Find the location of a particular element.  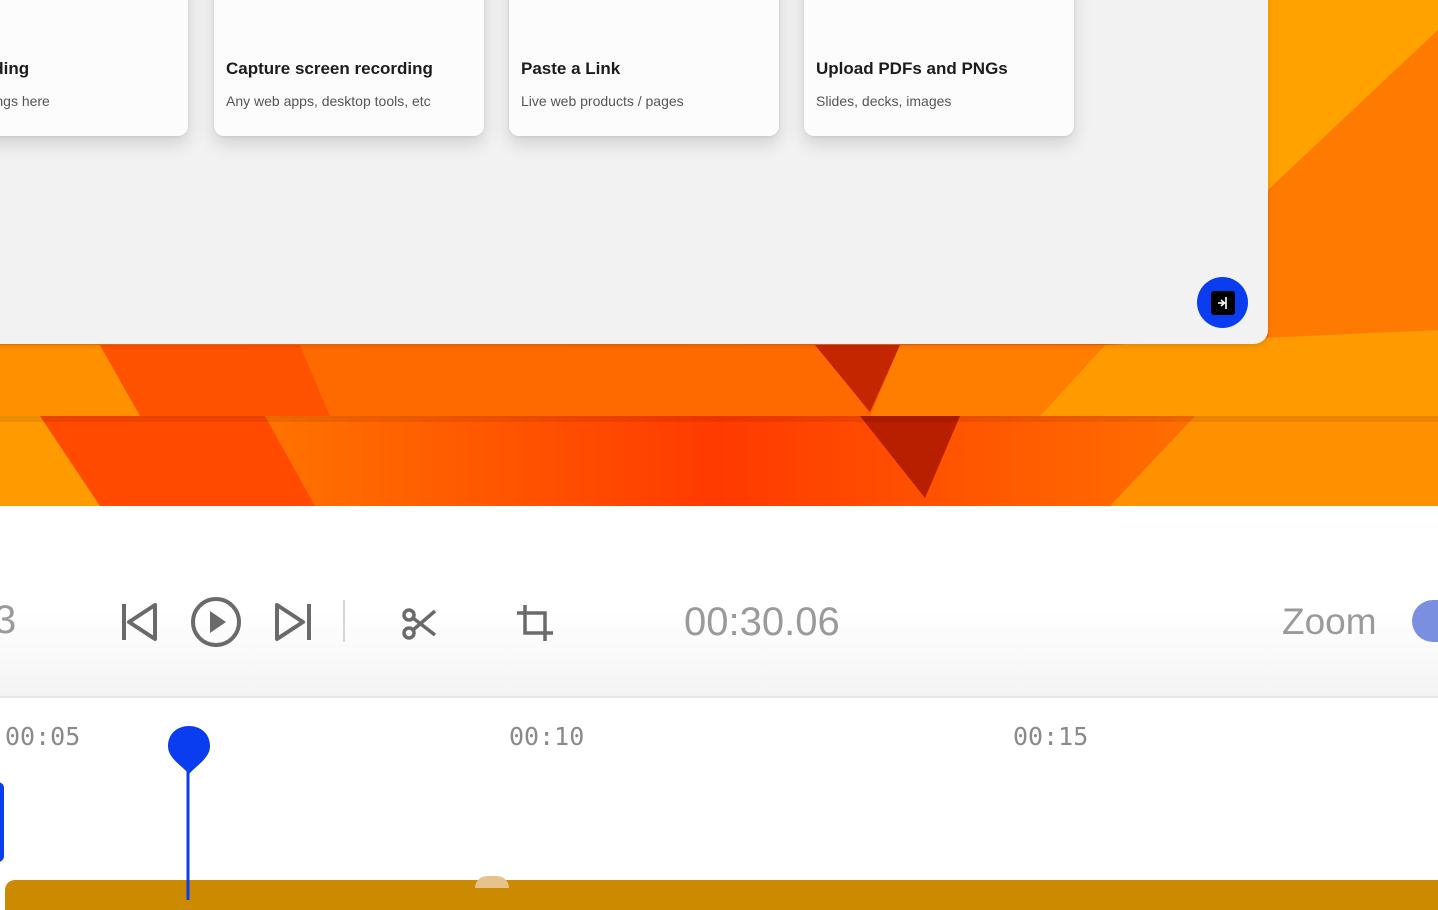

timeline-tick-label: 00:10 is located at coordinates (547, 736).